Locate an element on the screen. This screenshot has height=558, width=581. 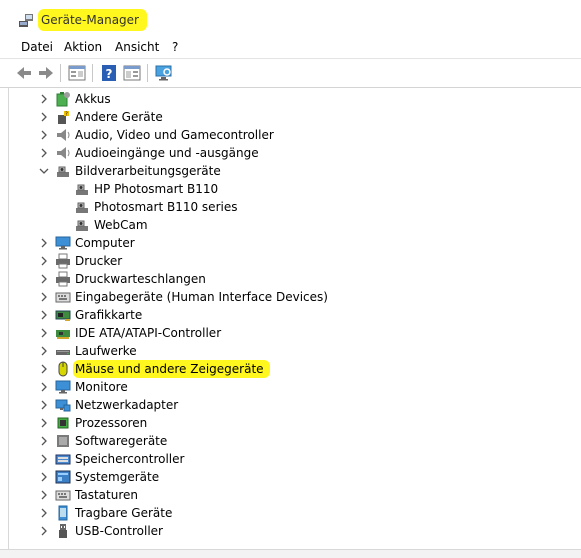
tree-node-netzwerkadapter: Netzwerkadapter is located at coordinates (289, 405).